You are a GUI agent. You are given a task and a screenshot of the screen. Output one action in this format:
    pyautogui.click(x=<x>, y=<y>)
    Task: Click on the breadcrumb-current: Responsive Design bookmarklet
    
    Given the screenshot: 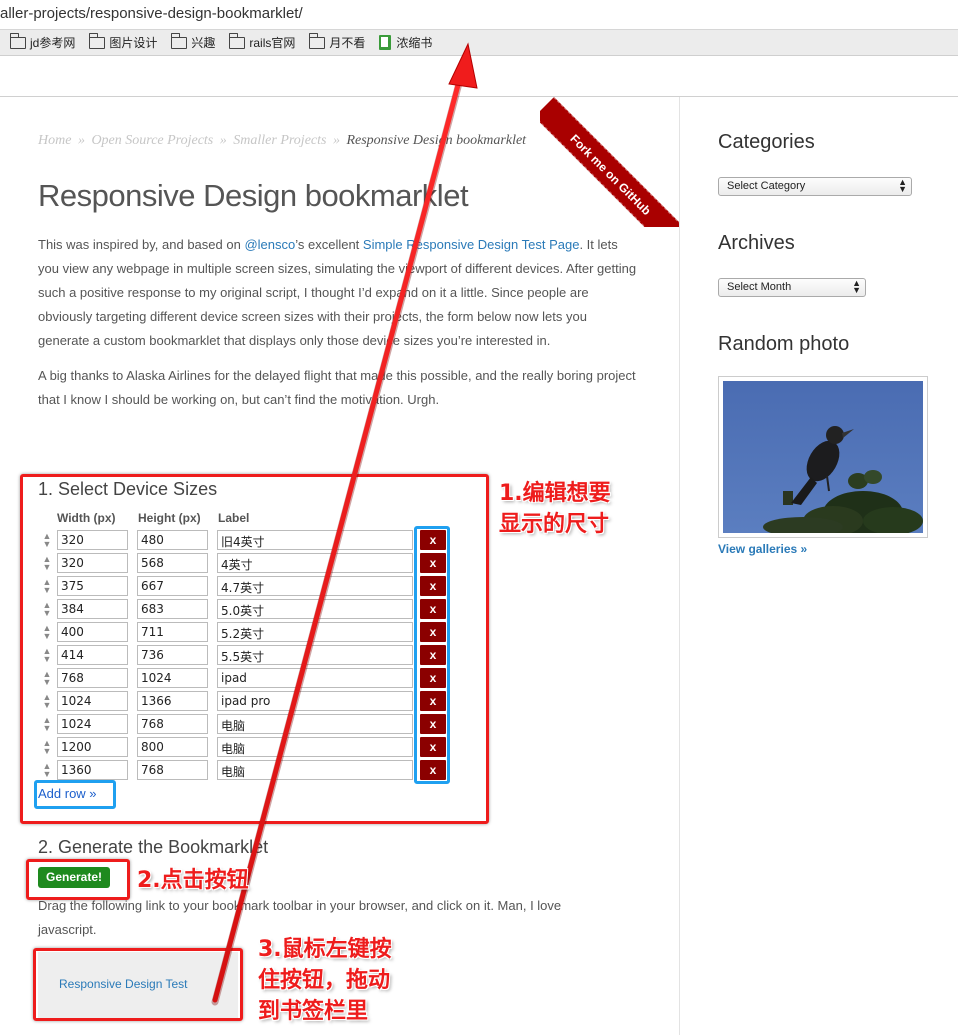 What is the action you would take?
    pyautogui.click(x=436, y=140)
    